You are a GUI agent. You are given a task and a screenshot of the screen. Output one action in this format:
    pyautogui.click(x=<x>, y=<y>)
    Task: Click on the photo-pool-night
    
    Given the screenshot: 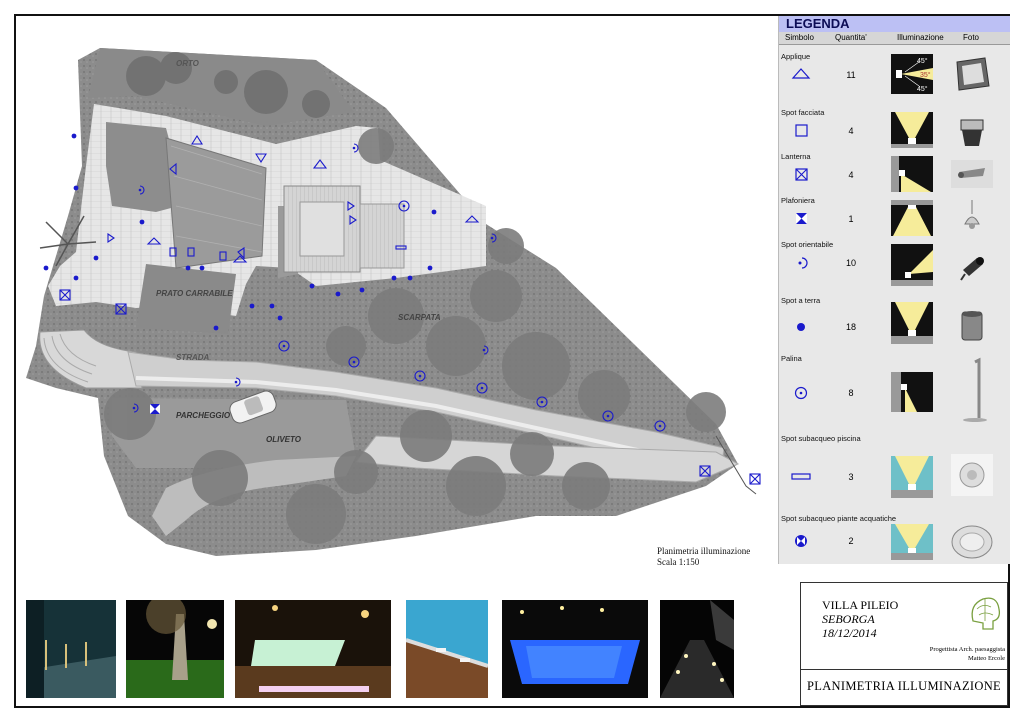 What is the action you would take?
    pyautogui.click(x=575, y=649)
    